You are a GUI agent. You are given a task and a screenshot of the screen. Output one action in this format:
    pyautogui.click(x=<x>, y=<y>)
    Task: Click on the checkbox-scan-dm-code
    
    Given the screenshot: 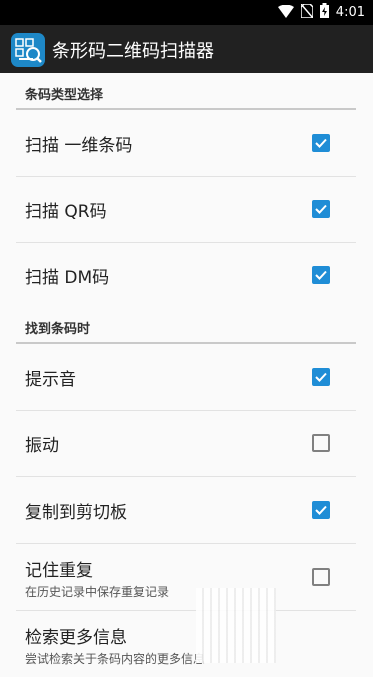 What is the action you would take?
    pyautogui.click(x=321, y=275)
    